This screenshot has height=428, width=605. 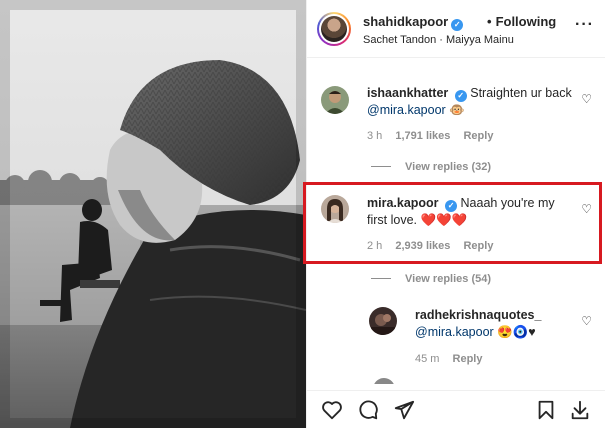 I want to click on comment-like-heart-icon: ♡, so click(x=586, y=99).